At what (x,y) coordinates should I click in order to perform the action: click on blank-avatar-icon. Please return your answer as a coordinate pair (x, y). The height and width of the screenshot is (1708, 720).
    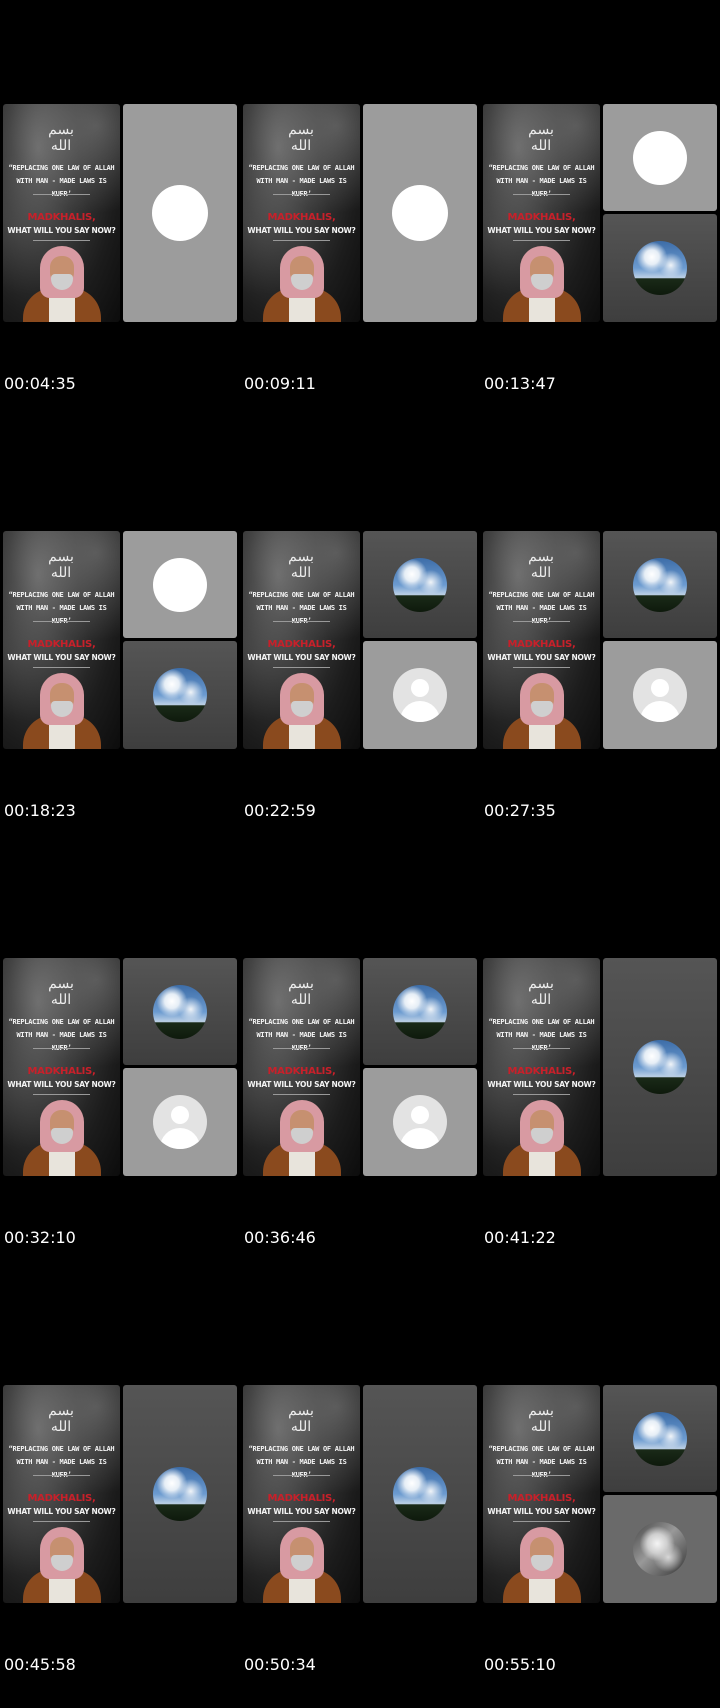
    Looking at the image, I should click on (420, 213).